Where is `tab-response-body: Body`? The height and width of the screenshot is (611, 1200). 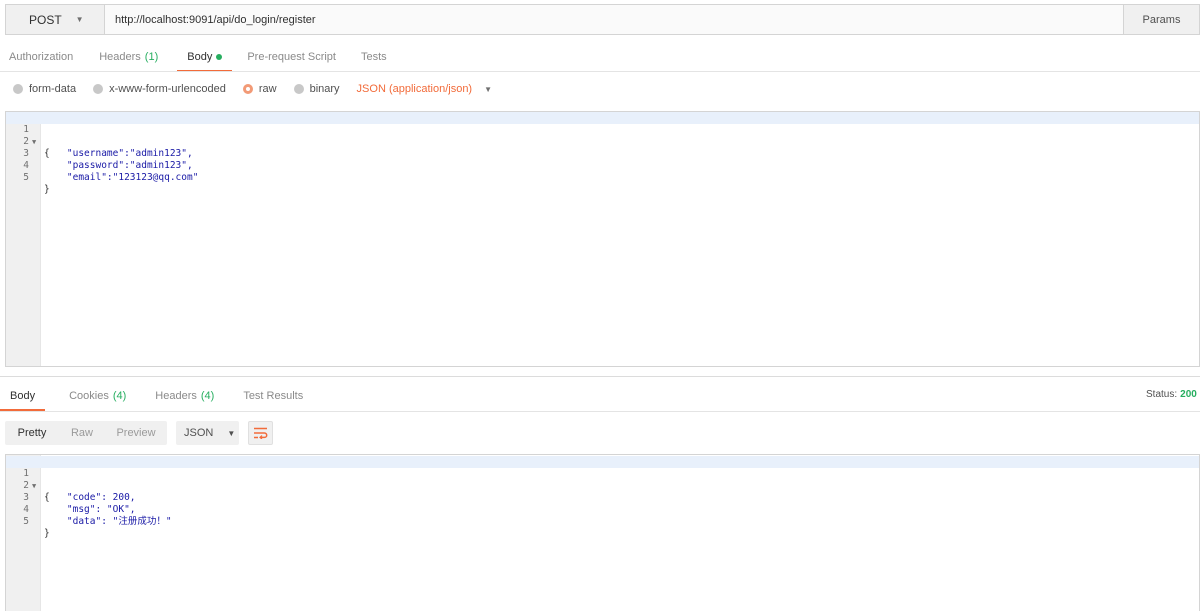 tab-response-body: Body is located at coordinates (23, 396).